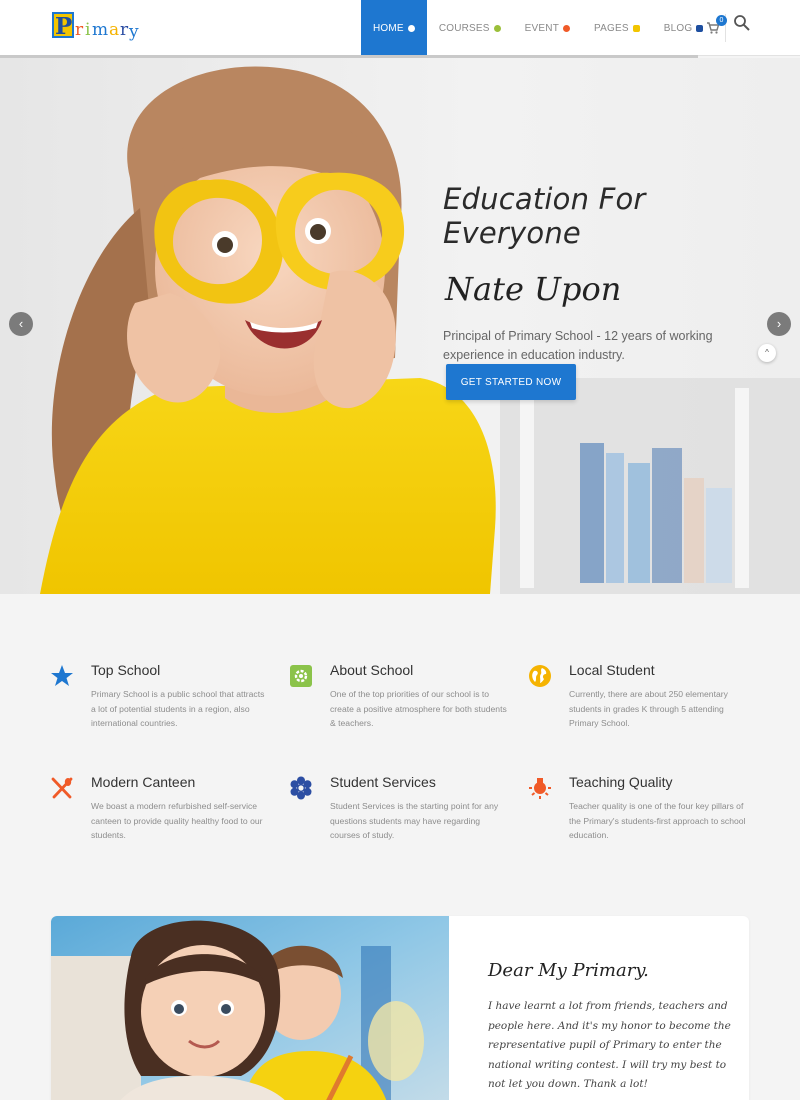 This screenshot has width=800, height=1100. Describe the element at coordinates (88, 30) in the screenshot. I see `svg-text: i` at that location.